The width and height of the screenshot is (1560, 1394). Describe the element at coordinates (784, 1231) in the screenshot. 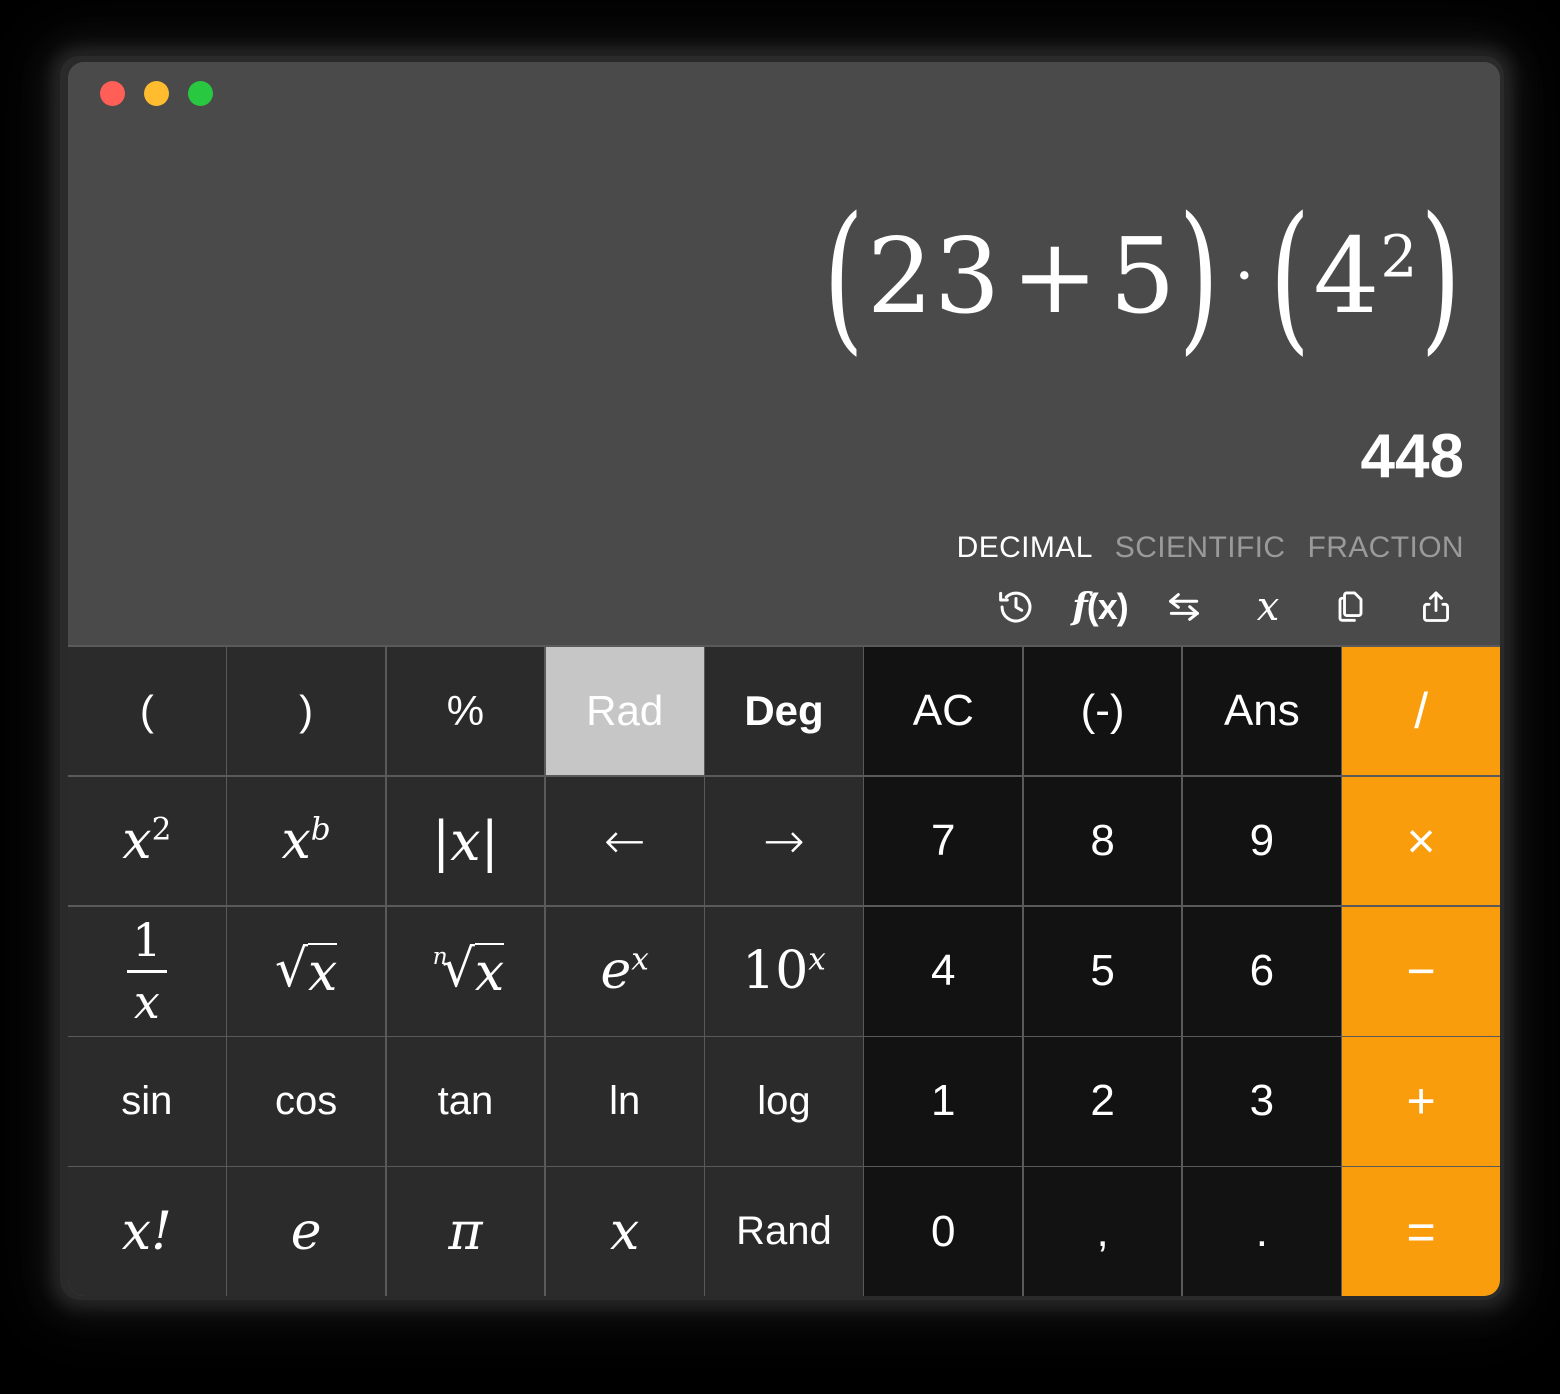

I see `key-random: Rand` at that location.